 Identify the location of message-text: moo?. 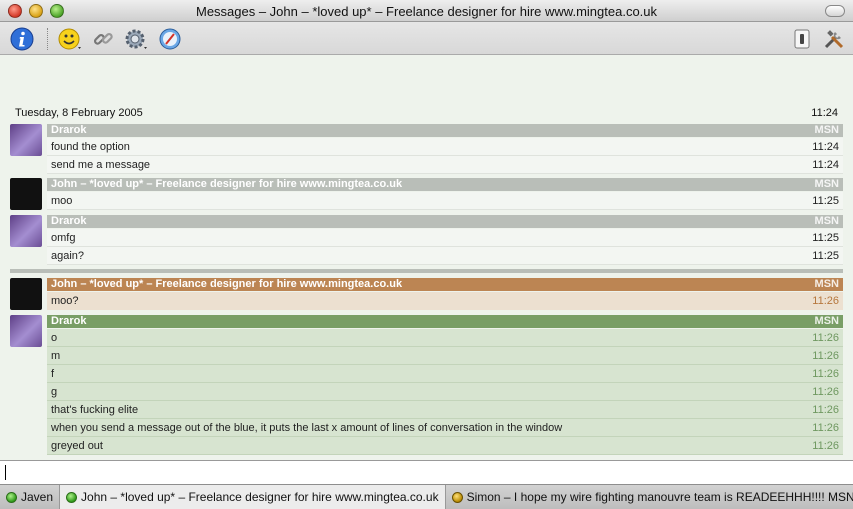
(65, 301).